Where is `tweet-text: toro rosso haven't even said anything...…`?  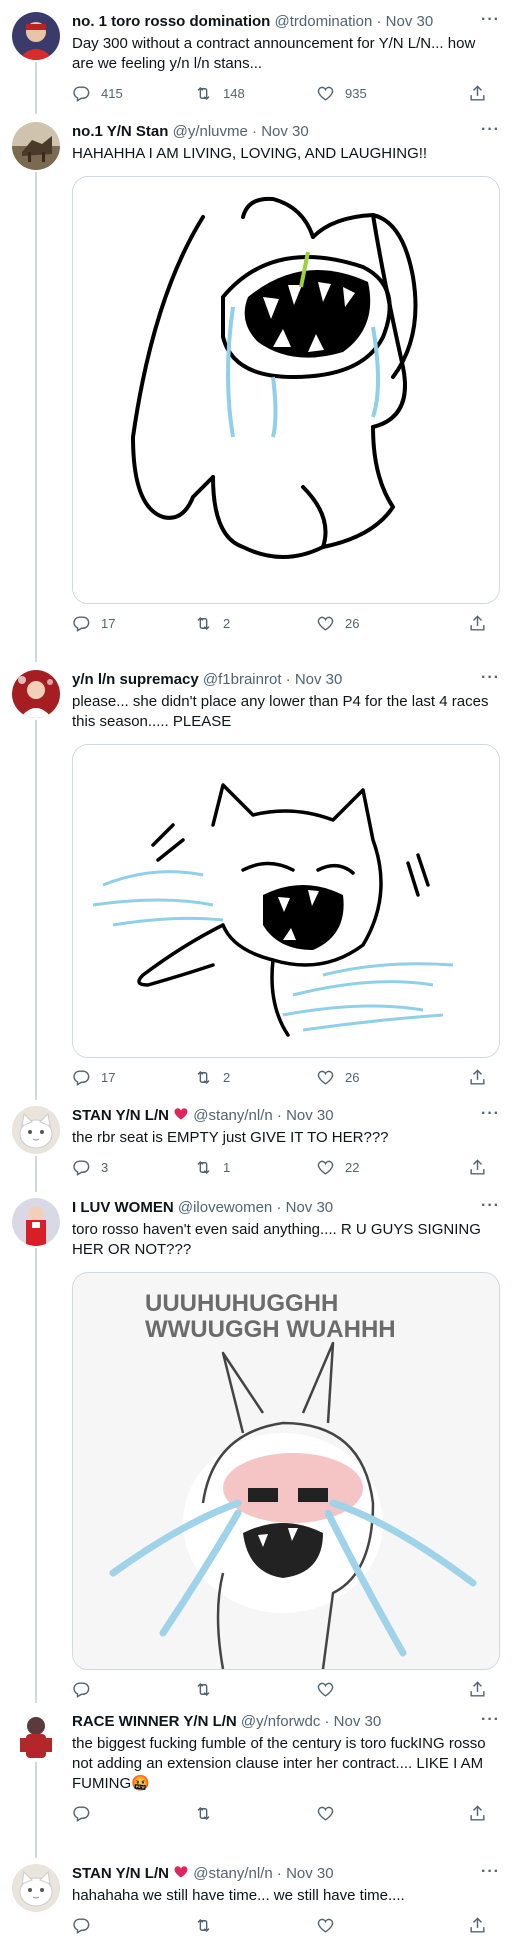 tweet-text: toro rosso haven't even said anything...… is located at coordinates (276, 1239).